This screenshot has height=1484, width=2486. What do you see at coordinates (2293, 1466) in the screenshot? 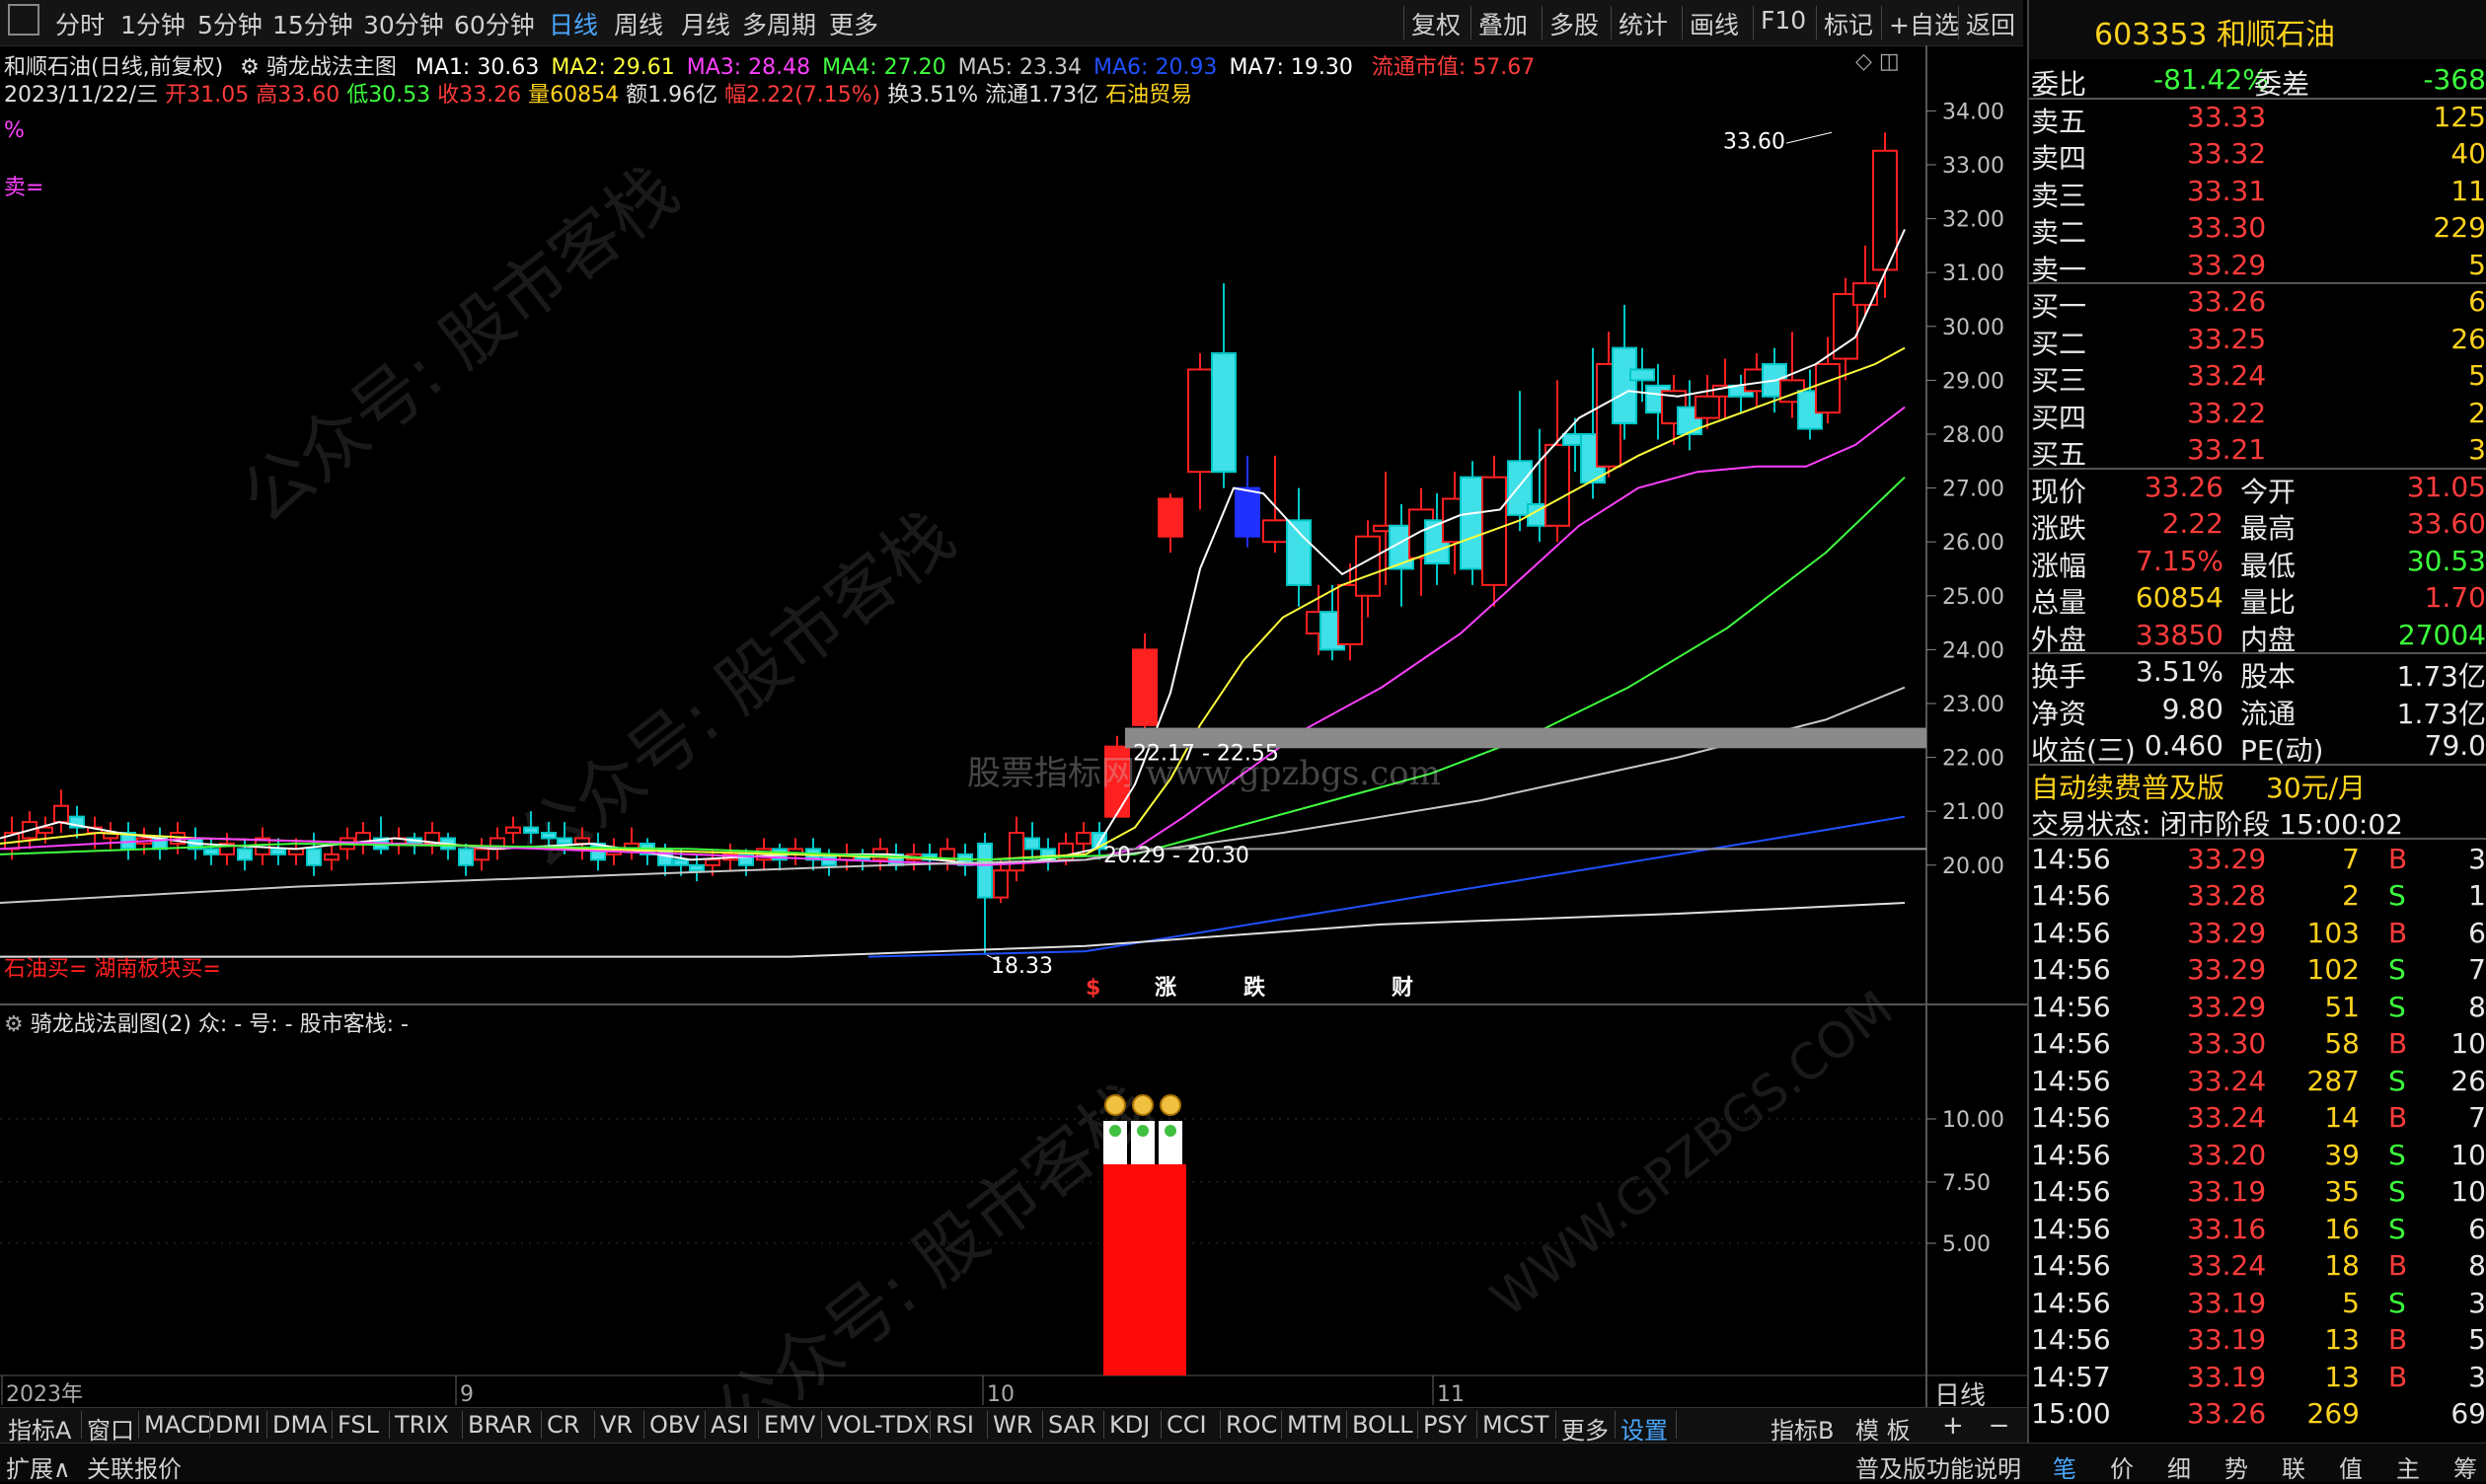
I see `quote-tab-4: 联` at bounding box center [2293, 1466].